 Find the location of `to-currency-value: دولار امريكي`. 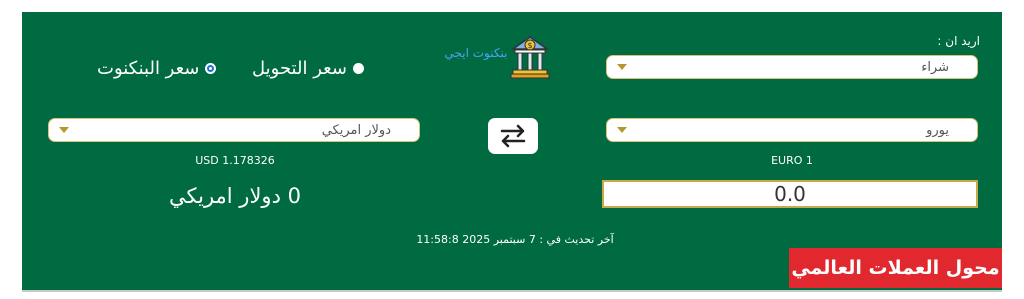

to-currency-value: دولار امريكي is located at coordinates (356, 130).